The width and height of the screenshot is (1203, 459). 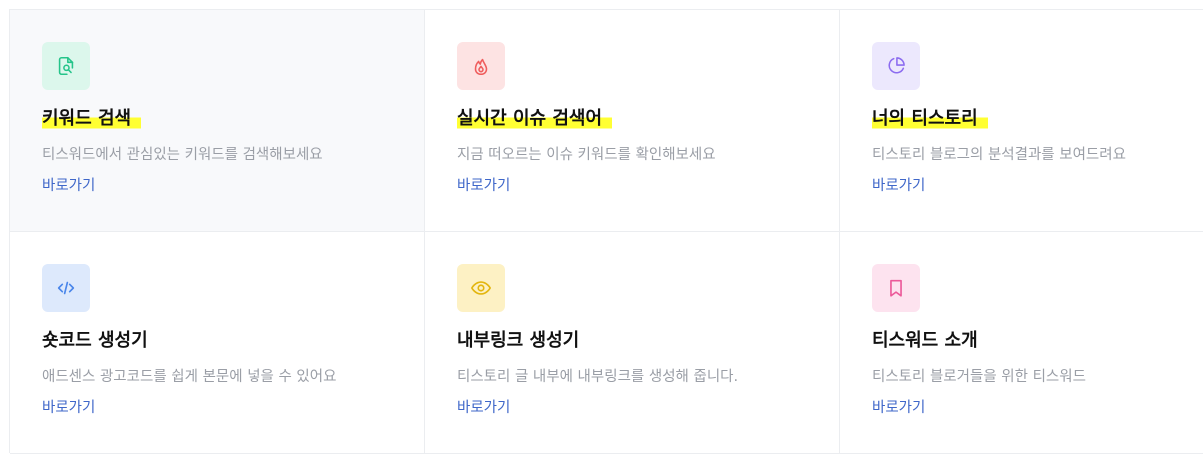 I want to click on document-search-icon, so click(x=66, y=66).